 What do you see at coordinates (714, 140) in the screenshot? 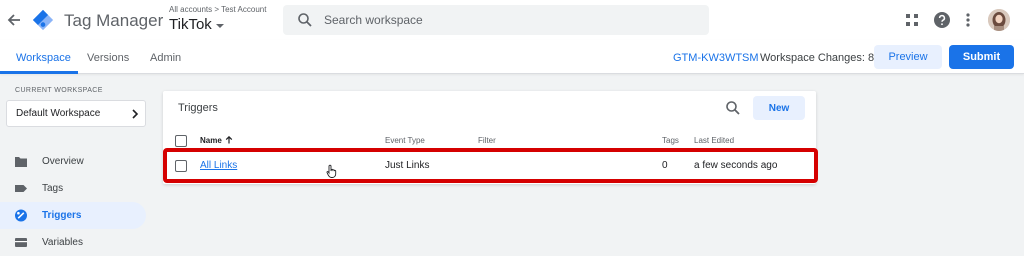
I see `column-header-last-edited: Last Edited` at bounding box center [714, 140].